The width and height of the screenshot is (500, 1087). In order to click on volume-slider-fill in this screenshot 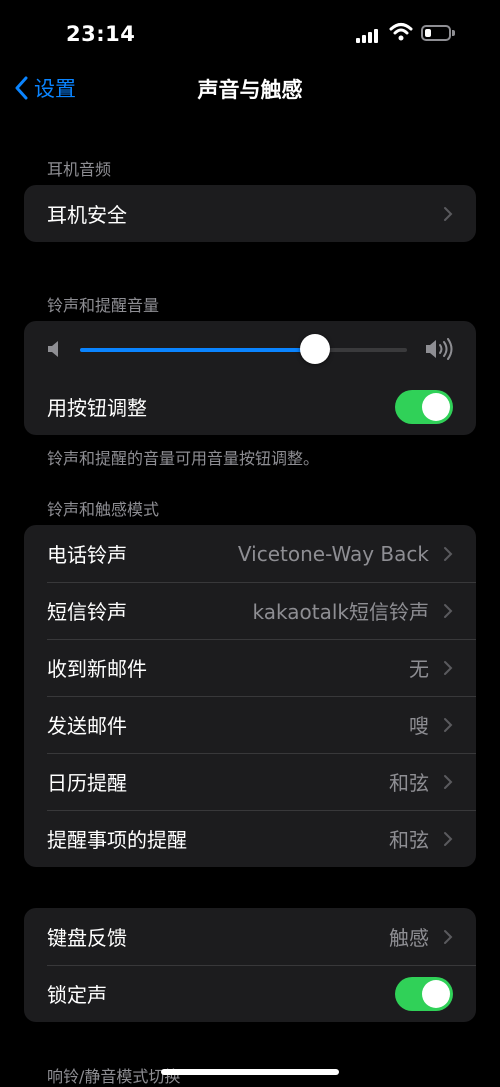, I will do `click(198, 350)`.